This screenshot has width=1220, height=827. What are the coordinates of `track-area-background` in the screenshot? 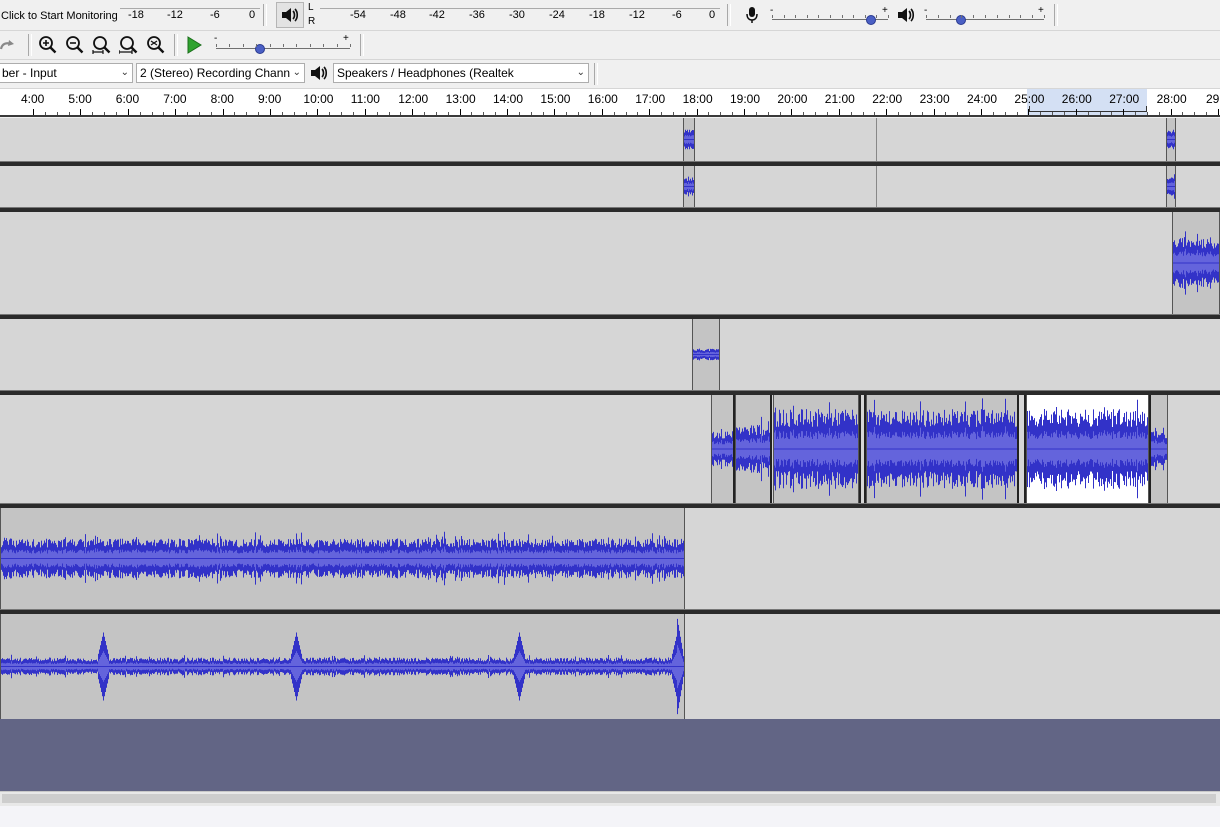 It's located at (610, 755).